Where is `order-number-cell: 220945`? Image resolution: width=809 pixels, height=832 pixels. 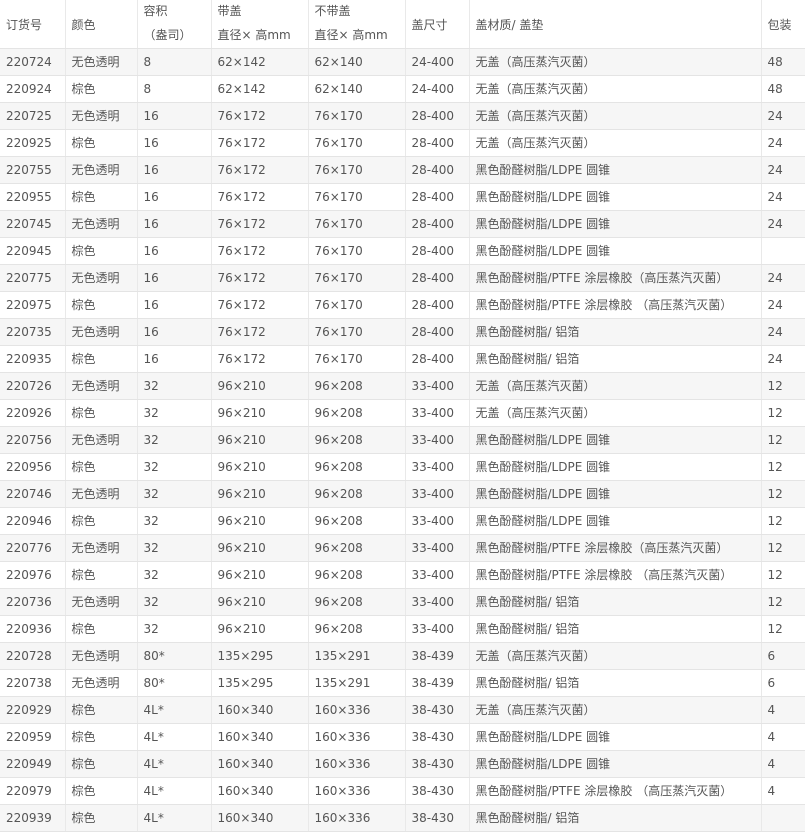
order-number-cell: 220945 is located at coordinates (33, 251).